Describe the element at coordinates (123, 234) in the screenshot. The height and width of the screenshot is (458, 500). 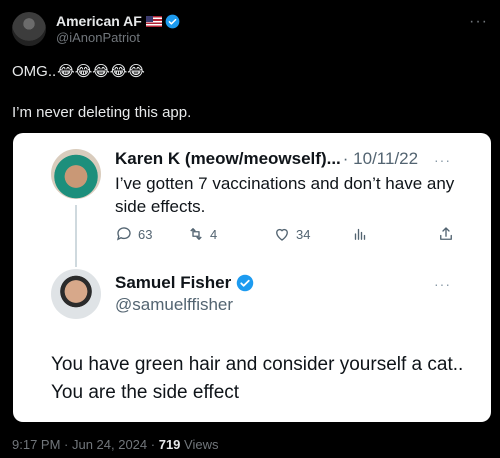
I see `reply-icon` at that location.